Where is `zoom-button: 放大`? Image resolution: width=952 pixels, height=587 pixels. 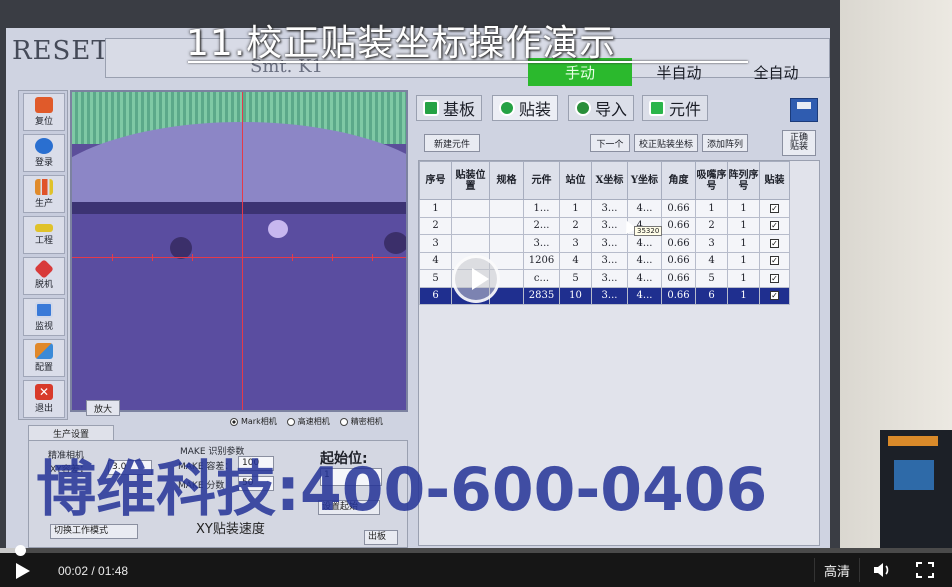 zoom-button: 放大 is located at coordinates (103, 408).